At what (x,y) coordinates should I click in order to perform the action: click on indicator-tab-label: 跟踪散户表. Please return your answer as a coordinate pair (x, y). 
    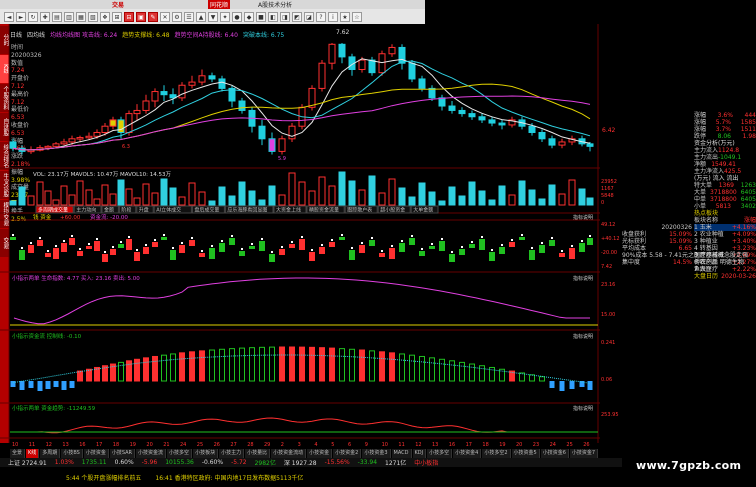
    Looking at the image, I should click on (359, 210).